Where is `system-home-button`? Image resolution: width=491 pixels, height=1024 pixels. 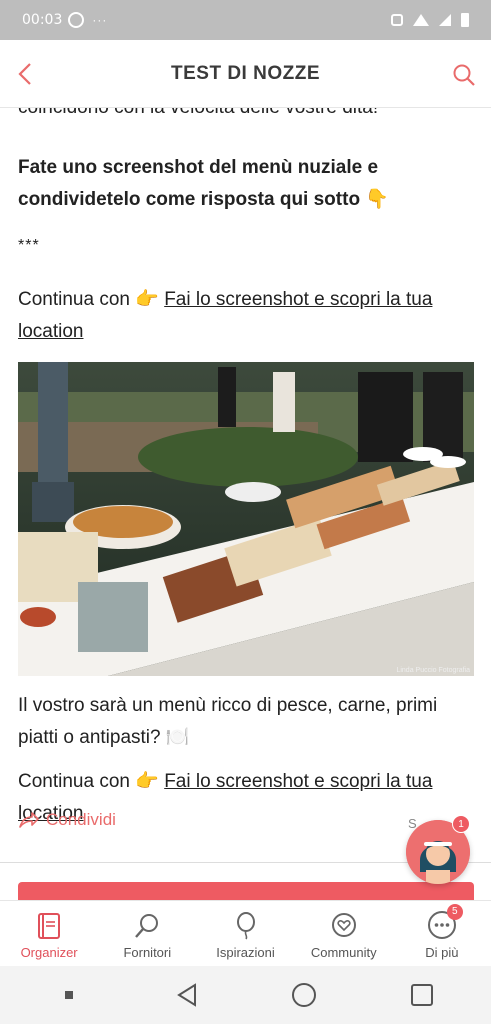 system-home-button is located at coordinates (304, 995).